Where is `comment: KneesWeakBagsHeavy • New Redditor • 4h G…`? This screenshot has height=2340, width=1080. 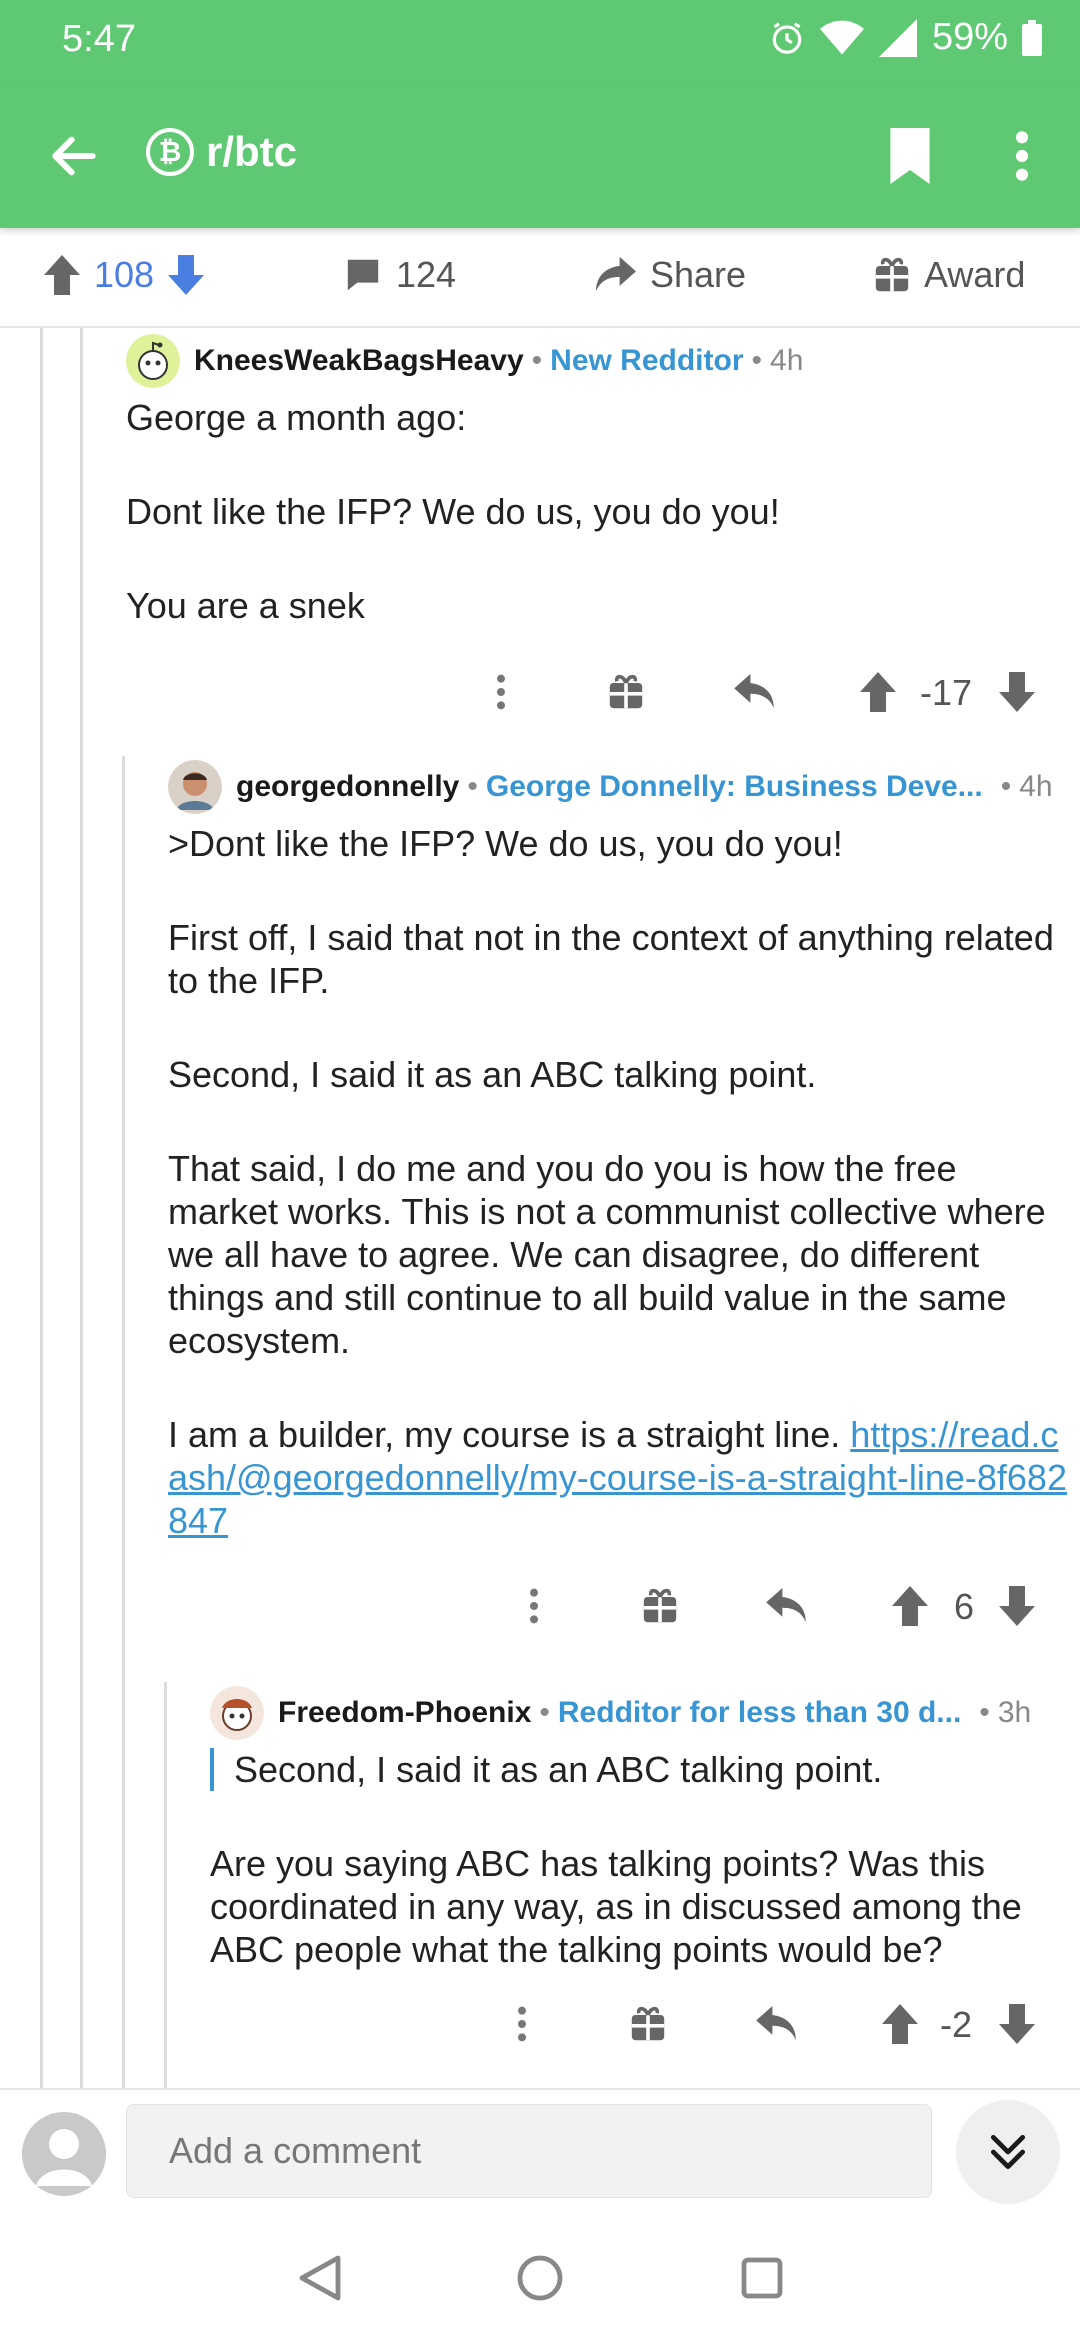 comment: KneesWeakBagsHeavy • New Redditor • 4h G… is located at coordinates (586, 480).